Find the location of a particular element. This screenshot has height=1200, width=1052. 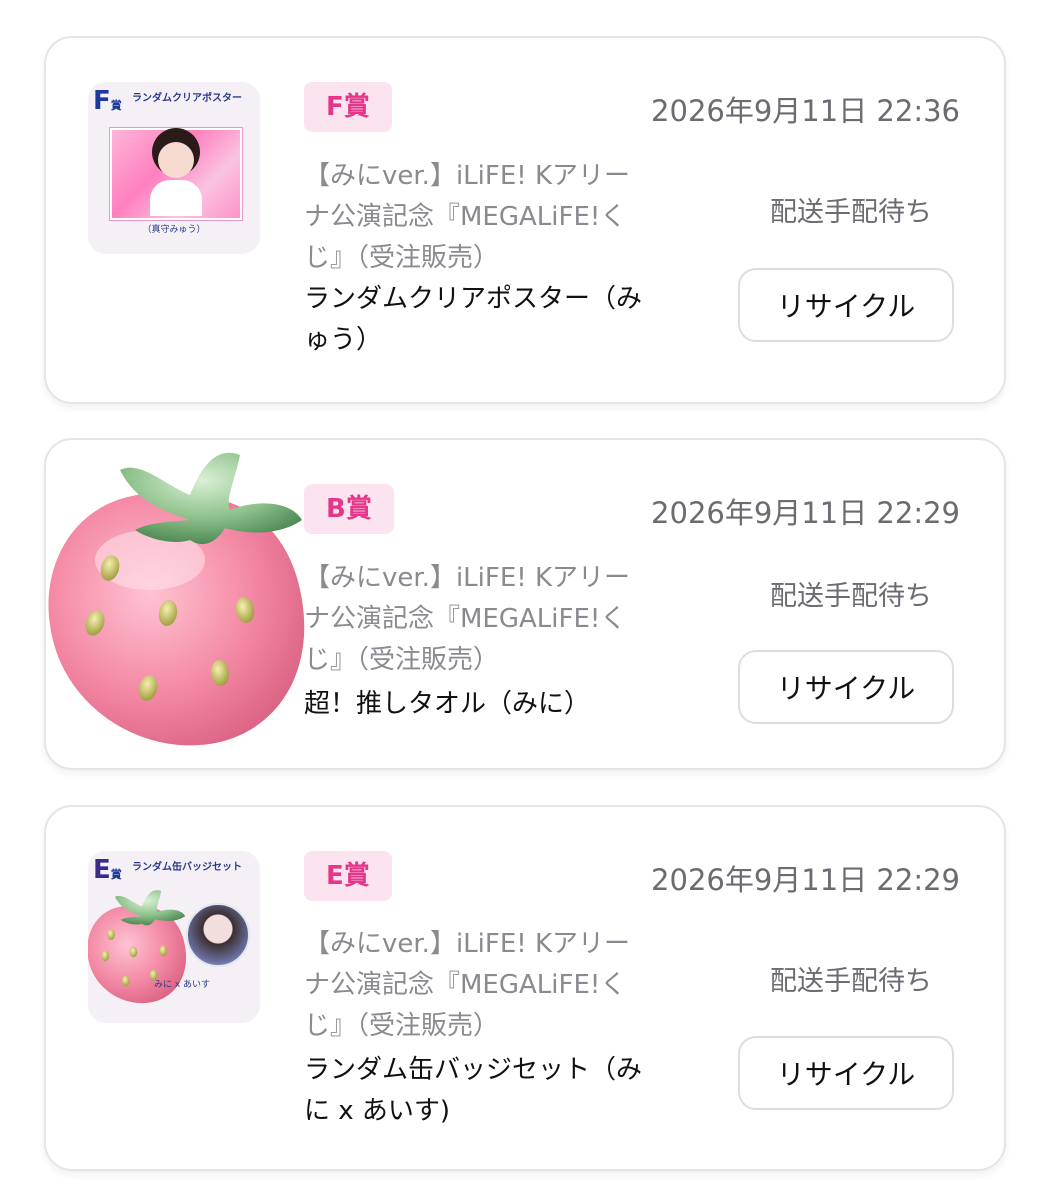

can-badge-image is located at coordinates (218, 935).